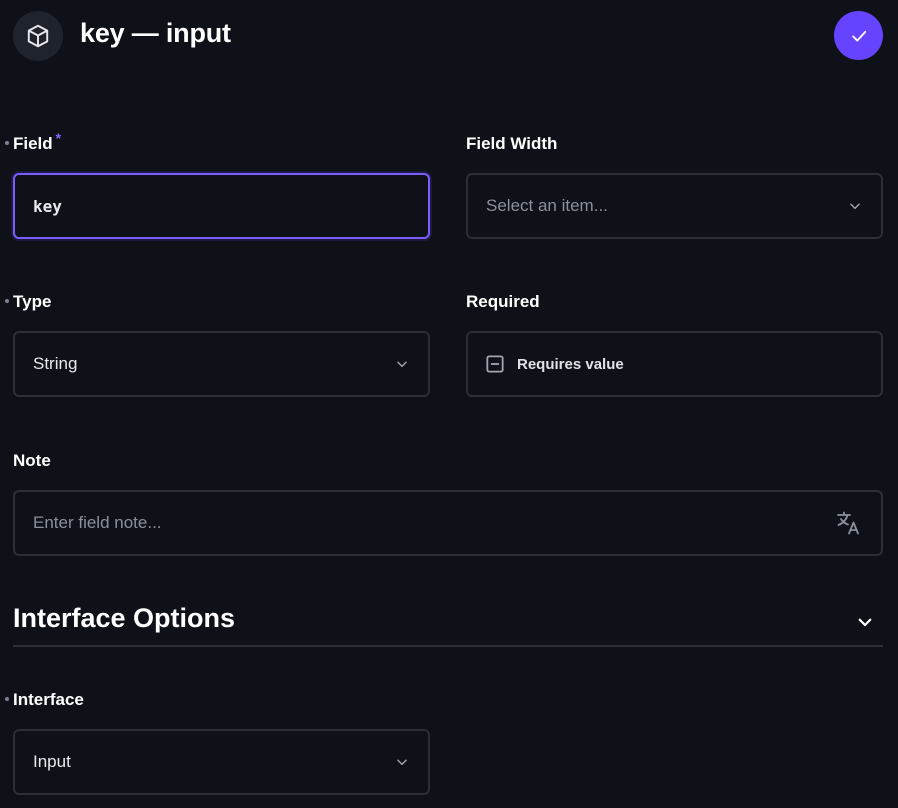 This screenshot has width=898, height=808. I want to click on required-star: *, so click(58, 138).